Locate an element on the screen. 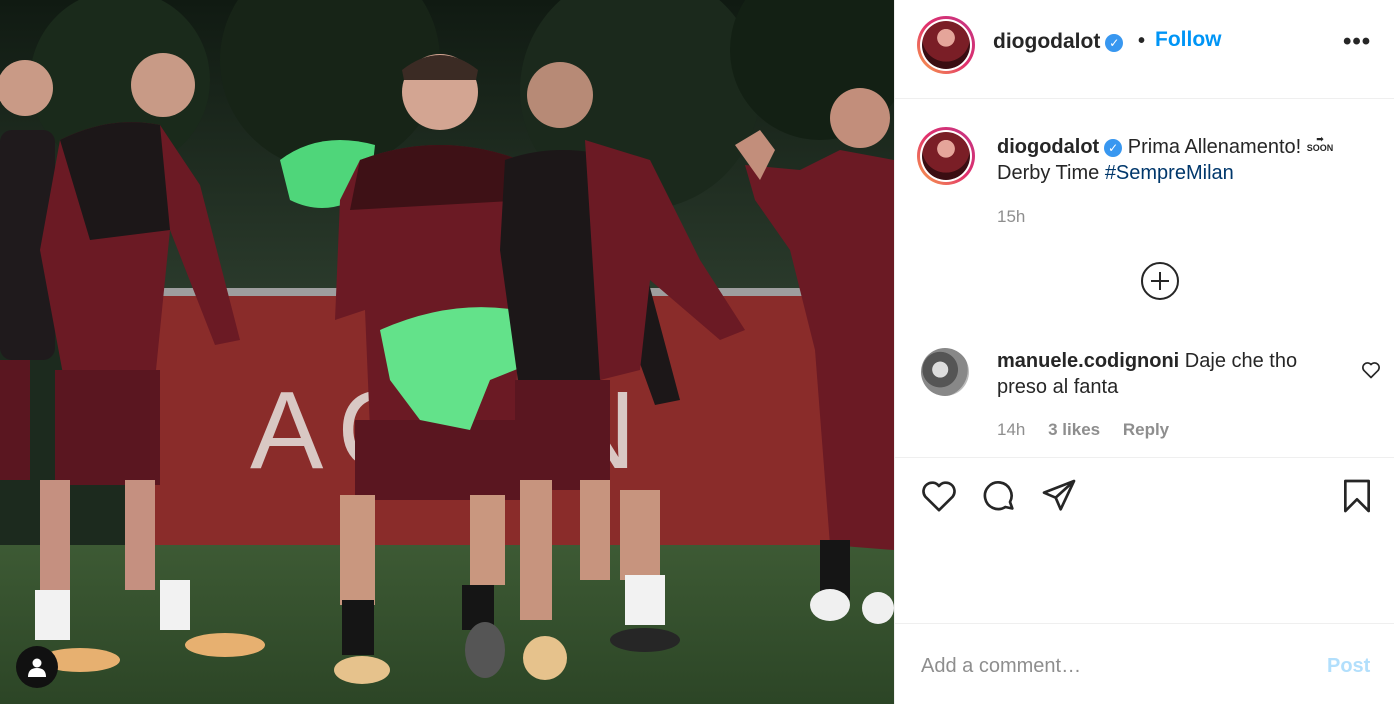 The height and width of the screenshot is (704, 1394). comment-meta: 14h 3 likes Reply is located at coordinates (1092, 430).